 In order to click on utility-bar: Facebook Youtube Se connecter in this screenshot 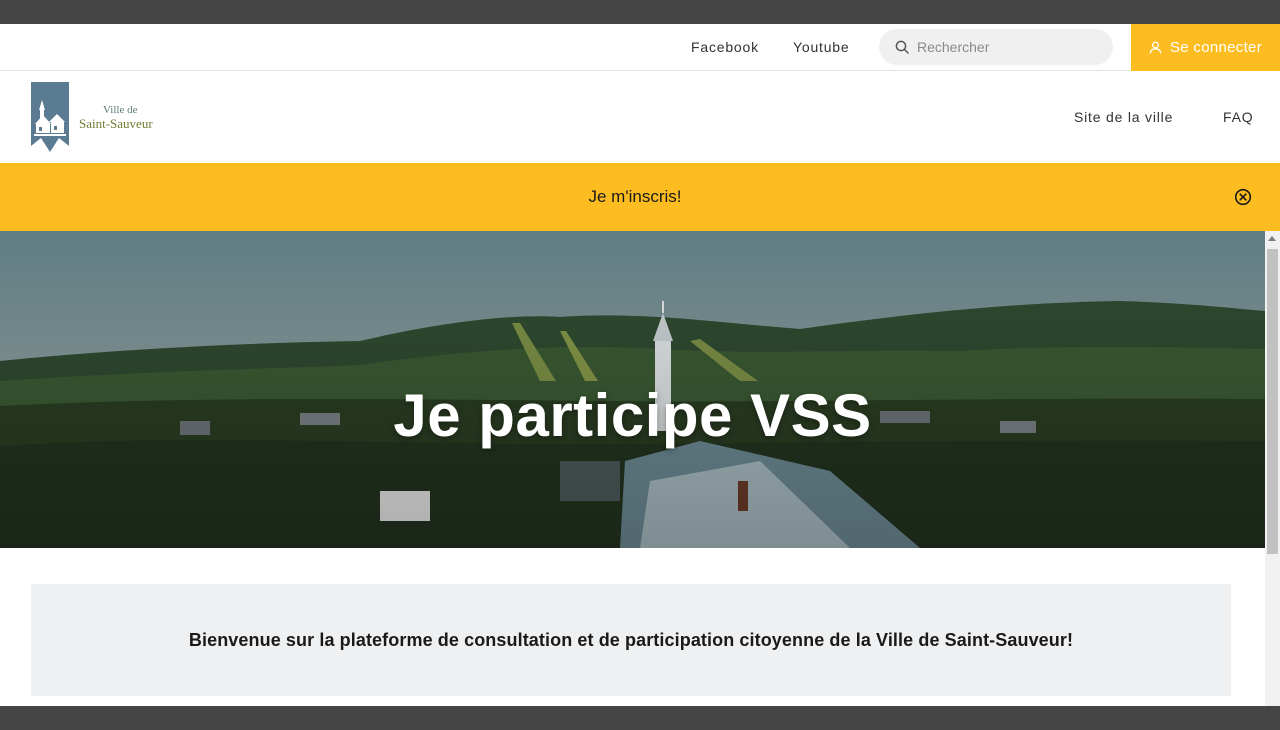, I will do `click(640, 47)`.